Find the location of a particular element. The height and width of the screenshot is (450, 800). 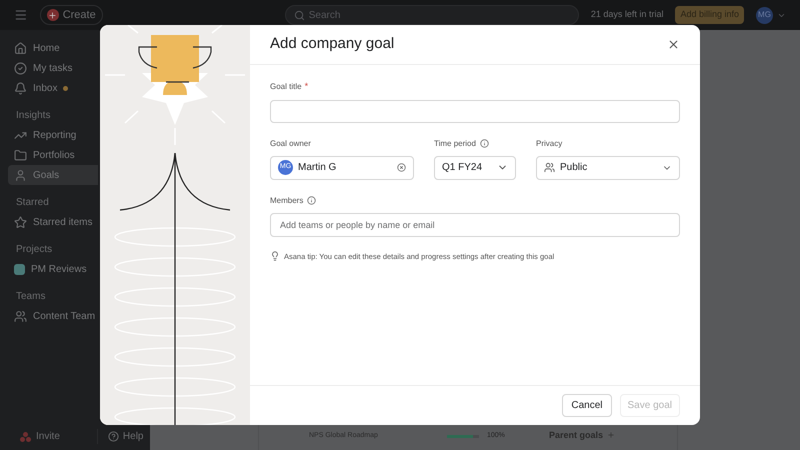

field-label: Privacy is located at coordinates (550, 144).